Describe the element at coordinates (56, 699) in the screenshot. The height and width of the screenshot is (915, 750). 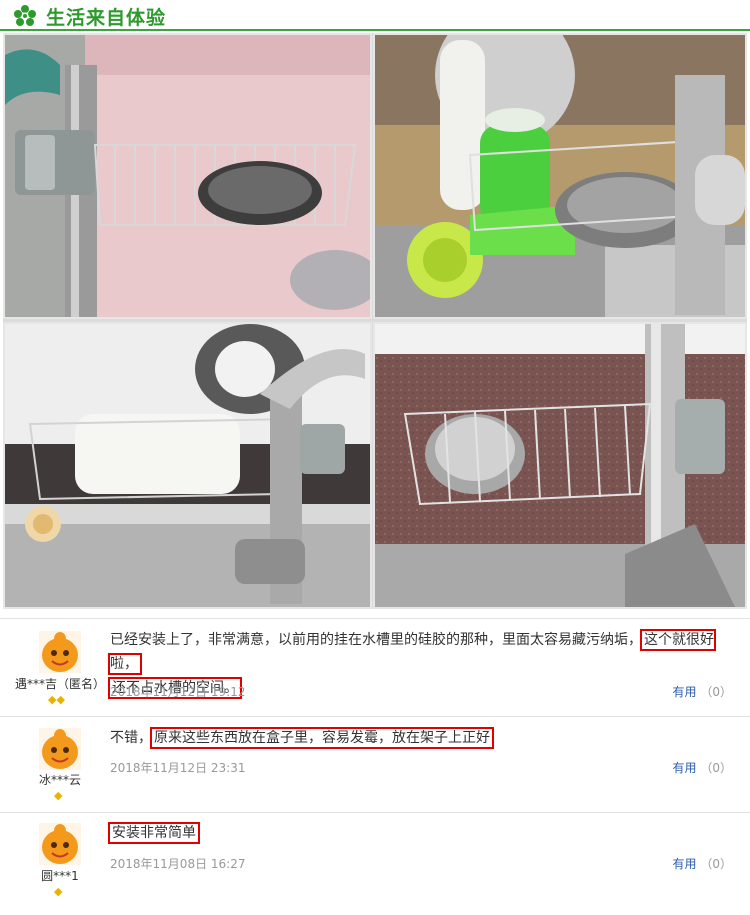
I see `rank-diamond-icon: ◆◆` at that location.